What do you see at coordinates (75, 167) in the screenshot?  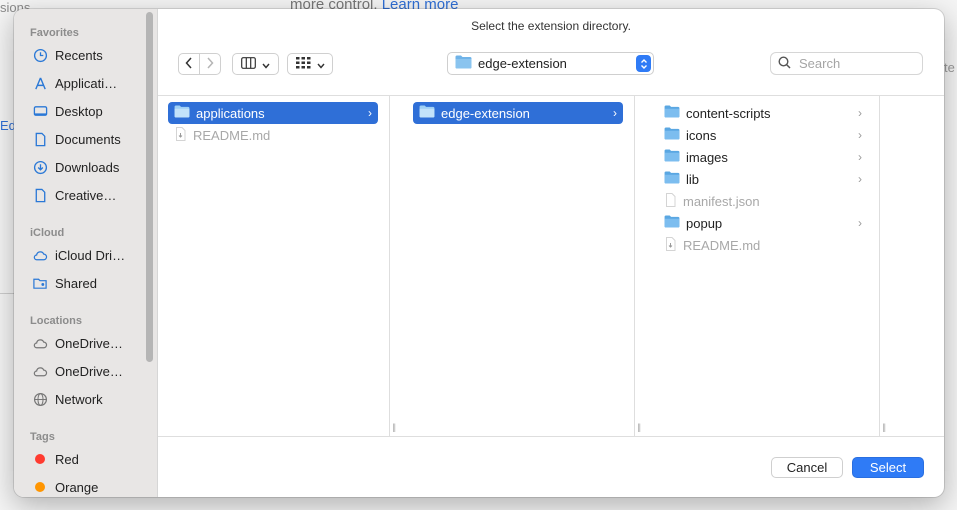 I see `sidebar-item-downloads: Downloads` at bounding box center [75, 167].